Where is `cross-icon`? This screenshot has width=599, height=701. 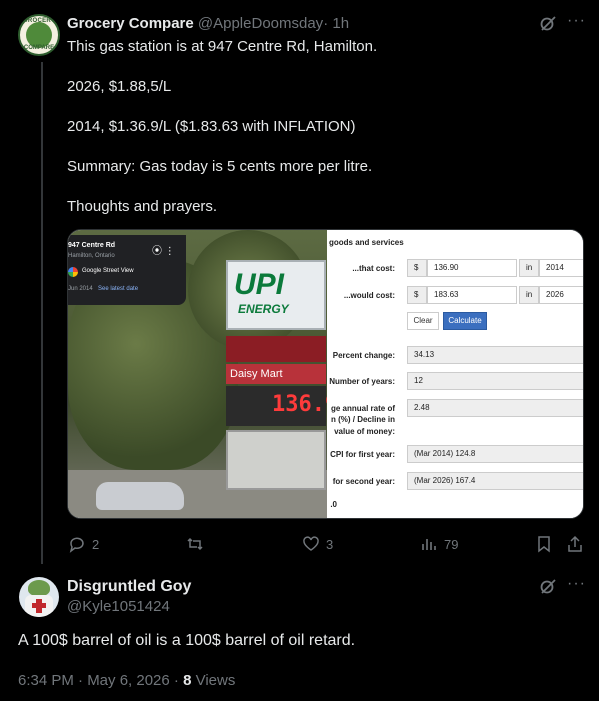 cross-icon is located at coordinates (39, 605).